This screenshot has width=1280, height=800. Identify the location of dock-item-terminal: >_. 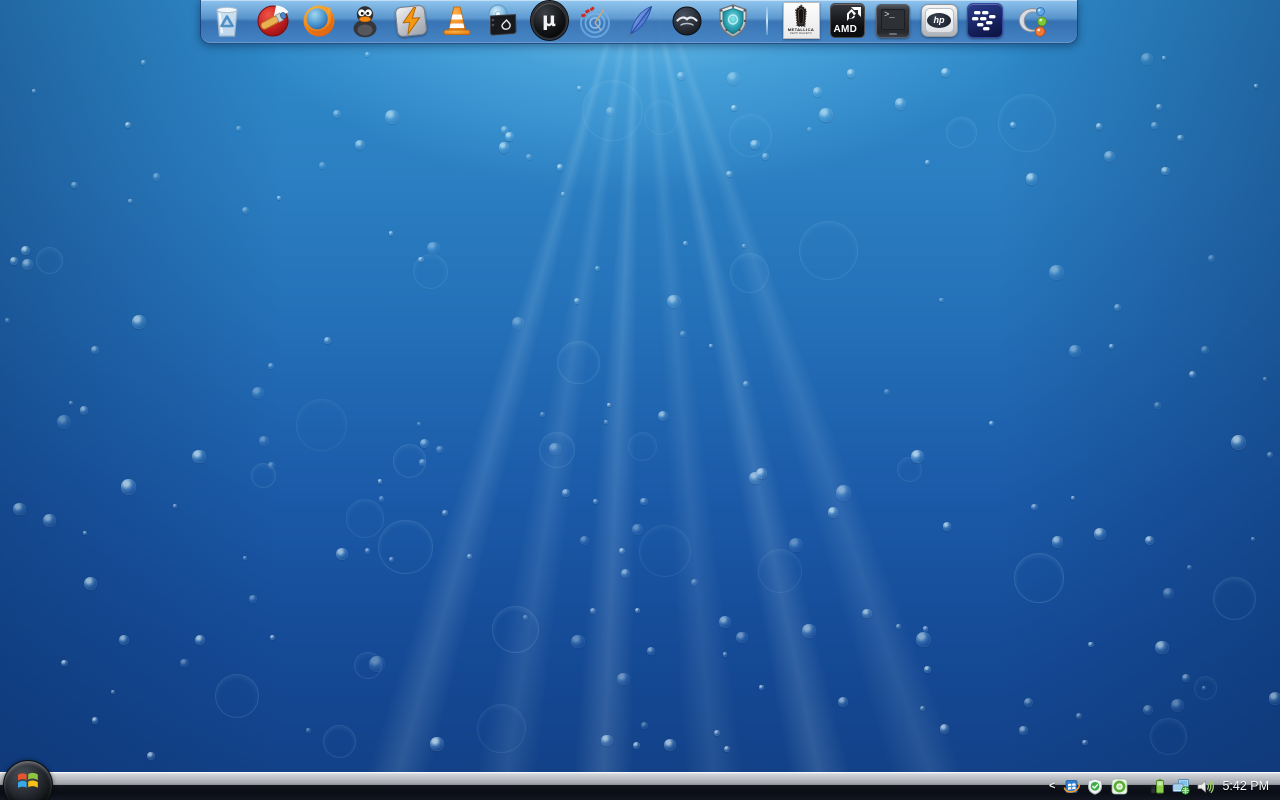
(893, 21).